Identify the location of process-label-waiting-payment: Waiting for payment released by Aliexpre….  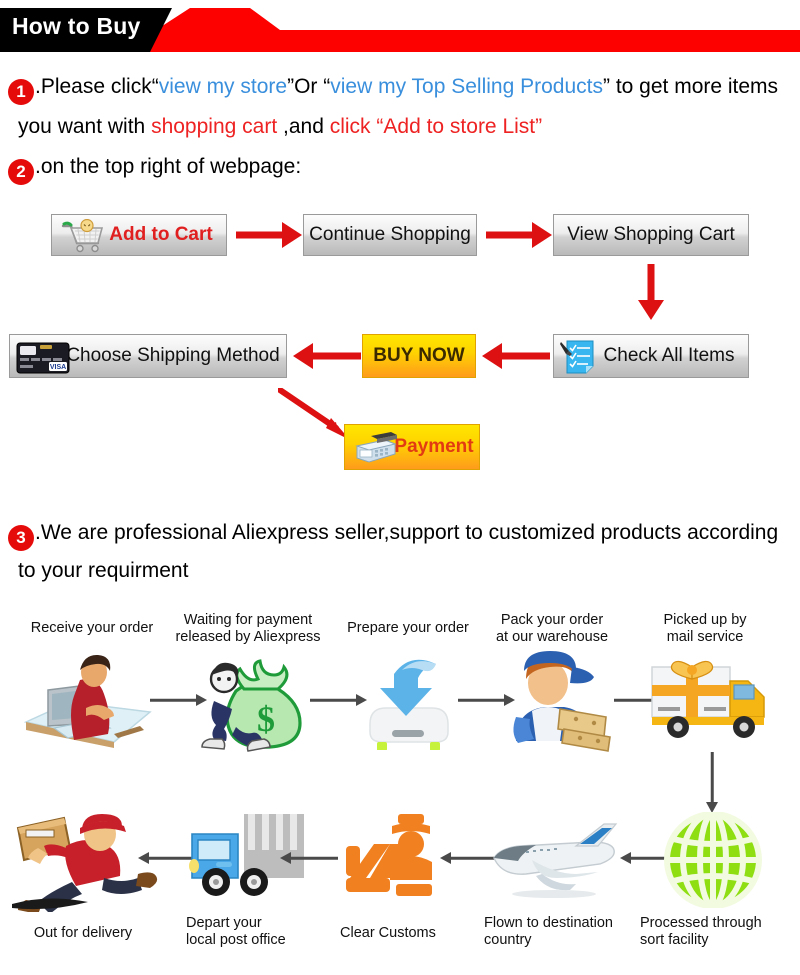
(248, 628).